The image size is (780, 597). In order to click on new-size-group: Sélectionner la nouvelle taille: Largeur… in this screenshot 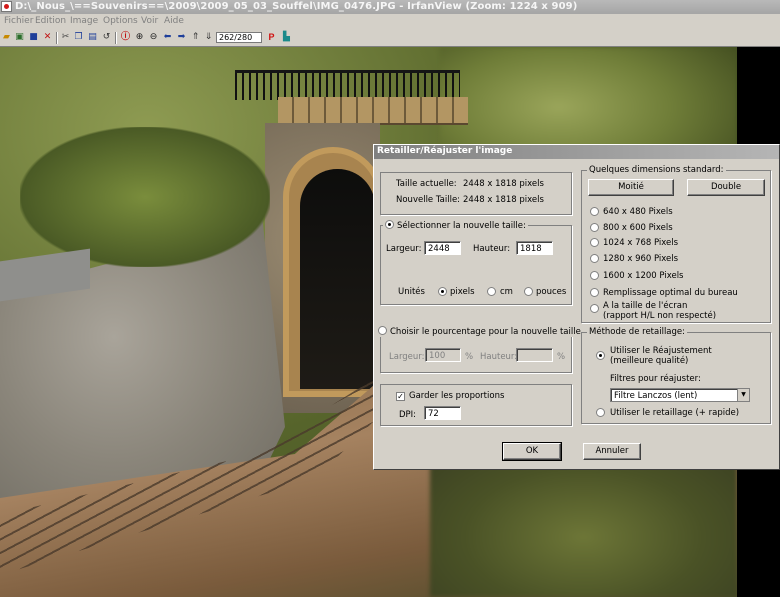, I will do `click(476, 262)`.